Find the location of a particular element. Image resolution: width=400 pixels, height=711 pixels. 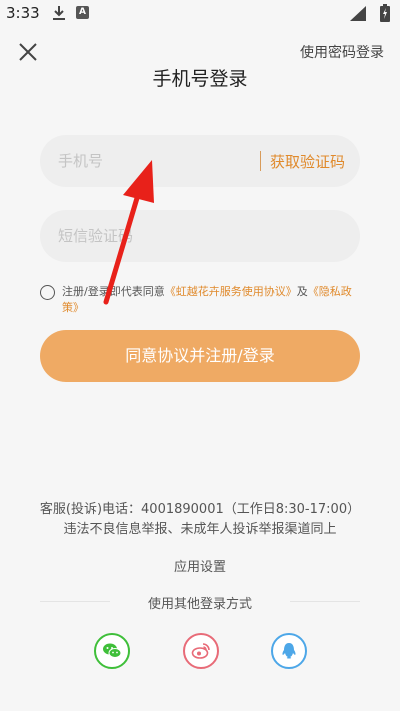

qq-login-button is located at coordinates (289, 651).